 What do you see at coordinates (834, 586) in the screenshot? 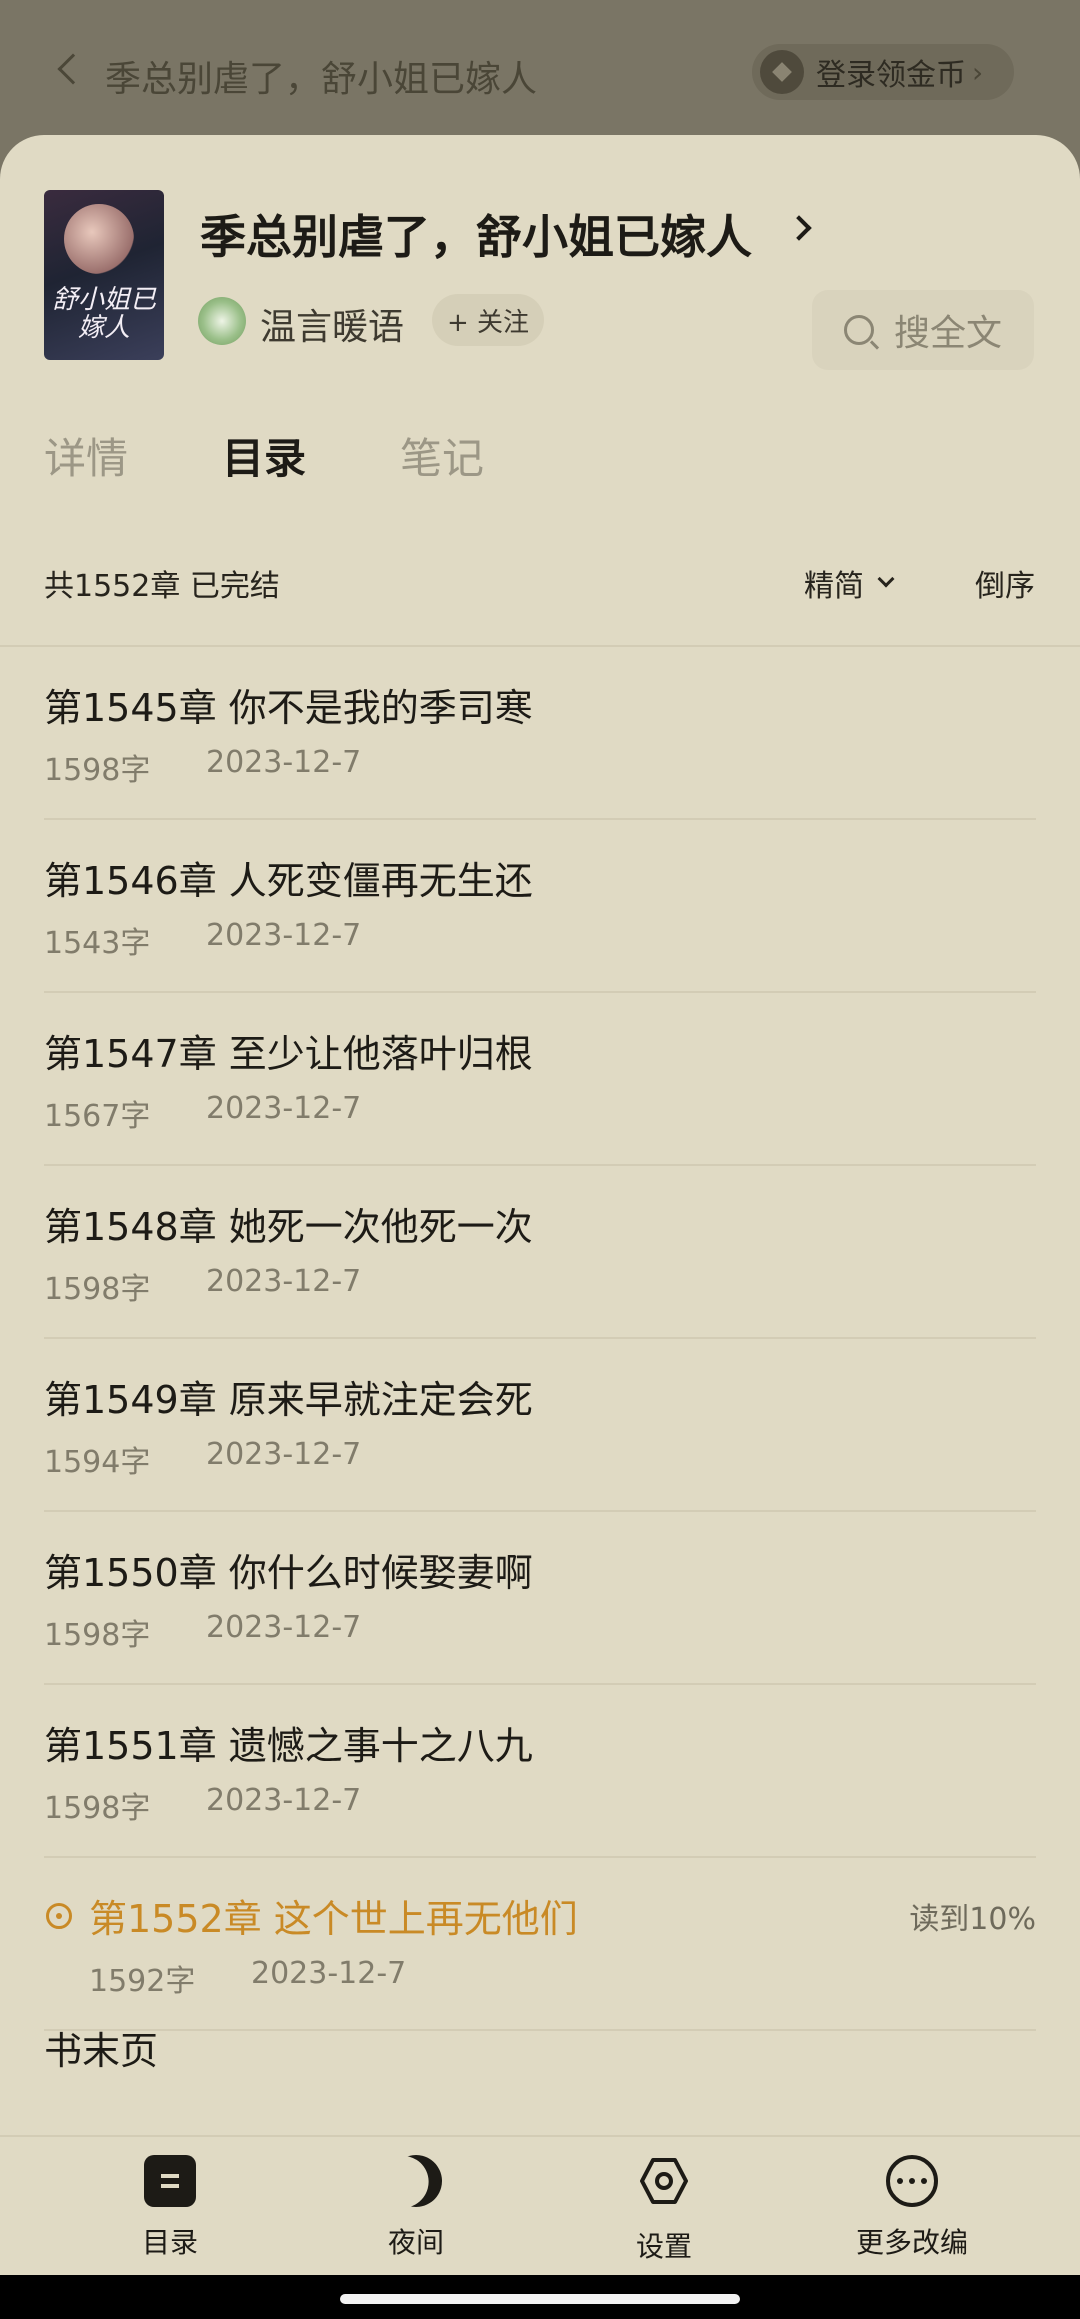
I see `edition-label: 精简` at bounding box center [834, 586].